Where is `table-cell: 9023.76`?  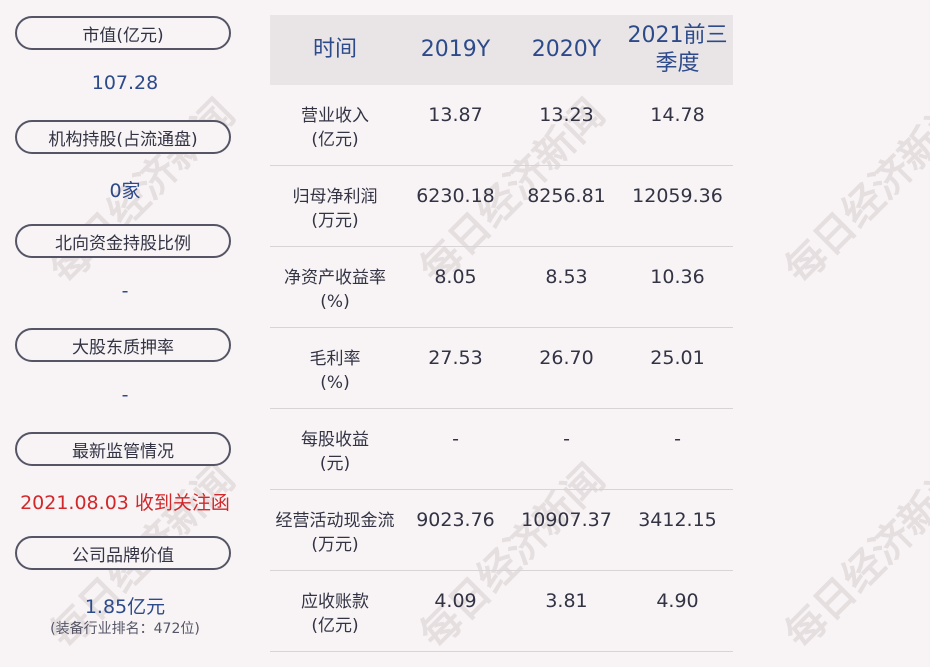 table-cell: 9023.76 is located at coordinates (455, 520).